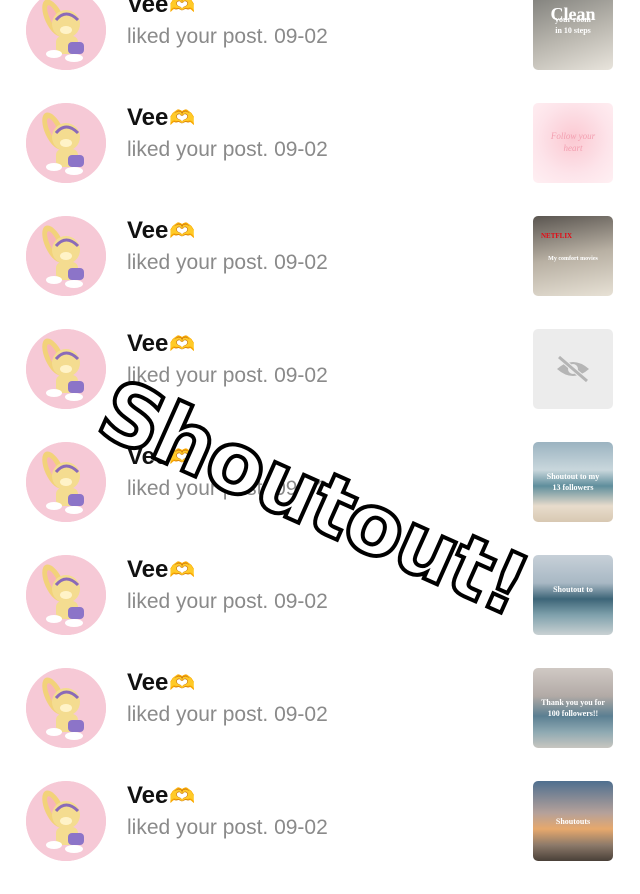 The height and width of the screenshot is (894, 640). Describe the element at coordinates (573, 702) in the screenshot. I see `thumbnail-caption: Thank you you for` at that location.